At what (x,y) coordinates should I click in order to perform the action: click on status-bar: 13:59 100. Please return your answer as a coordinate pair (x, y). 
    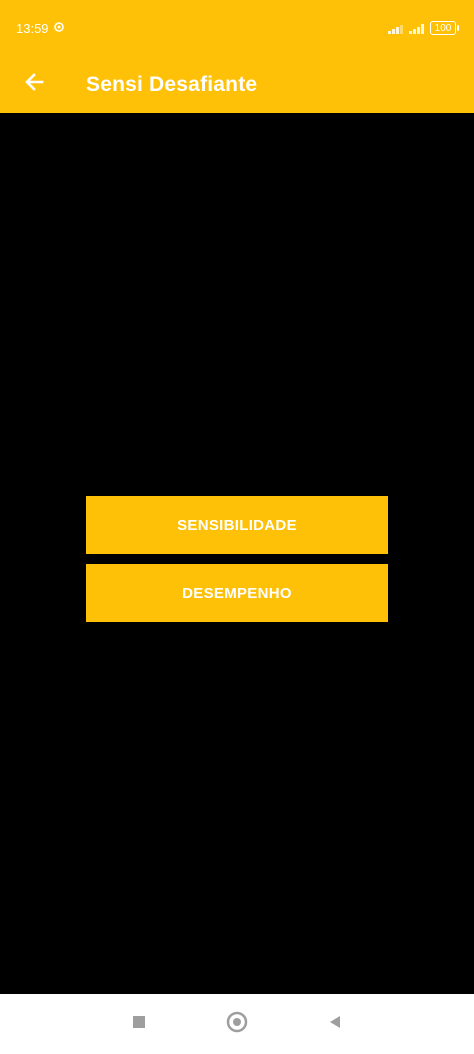
    Looking at the image, I should click on (237, 28).